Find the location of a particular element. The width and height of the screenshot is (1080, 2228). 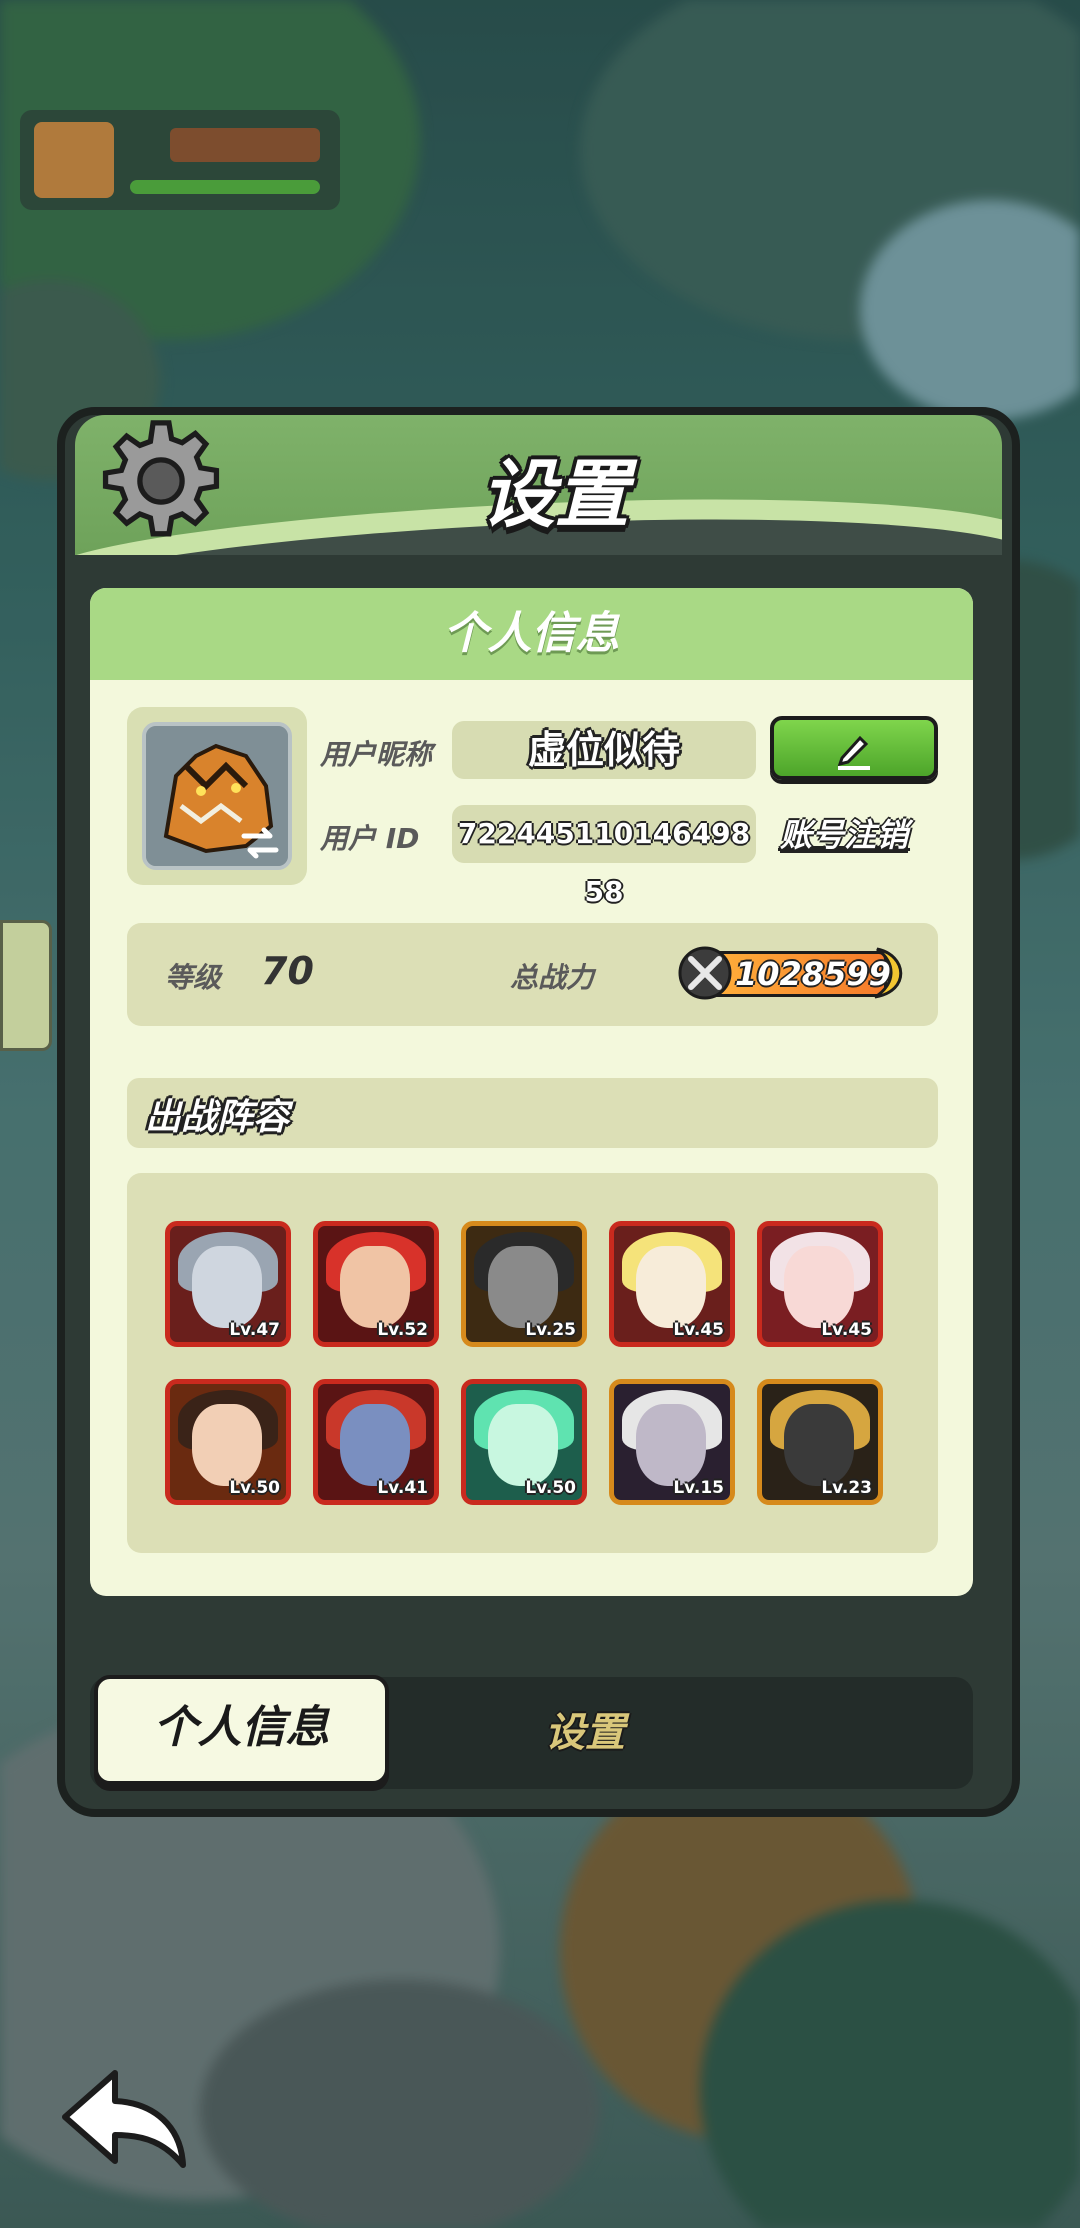

pencil-icon is located at coordinates (853, 752).